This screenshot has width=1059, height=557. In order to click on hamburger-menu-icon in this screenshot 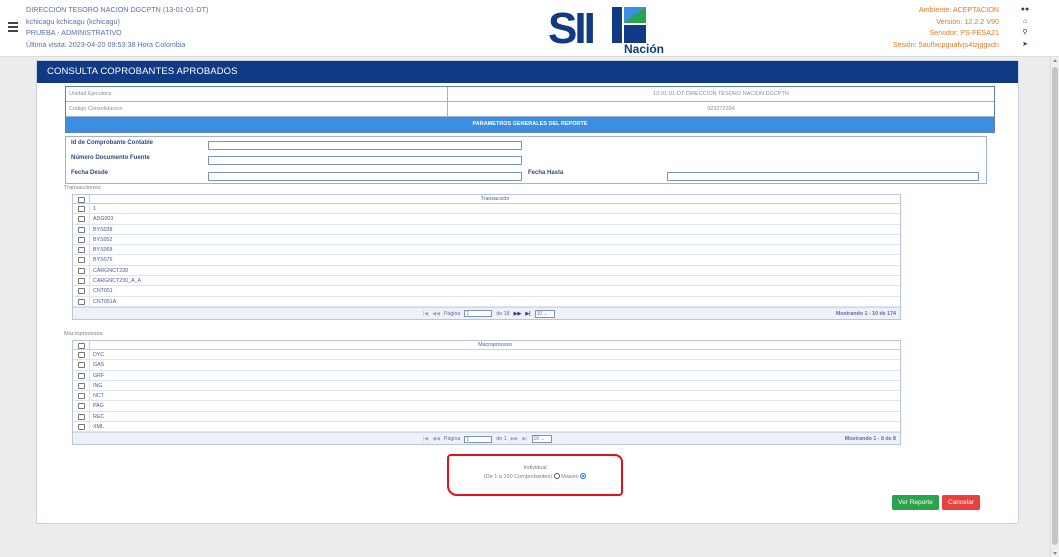, I will do `click(13, 27)`.